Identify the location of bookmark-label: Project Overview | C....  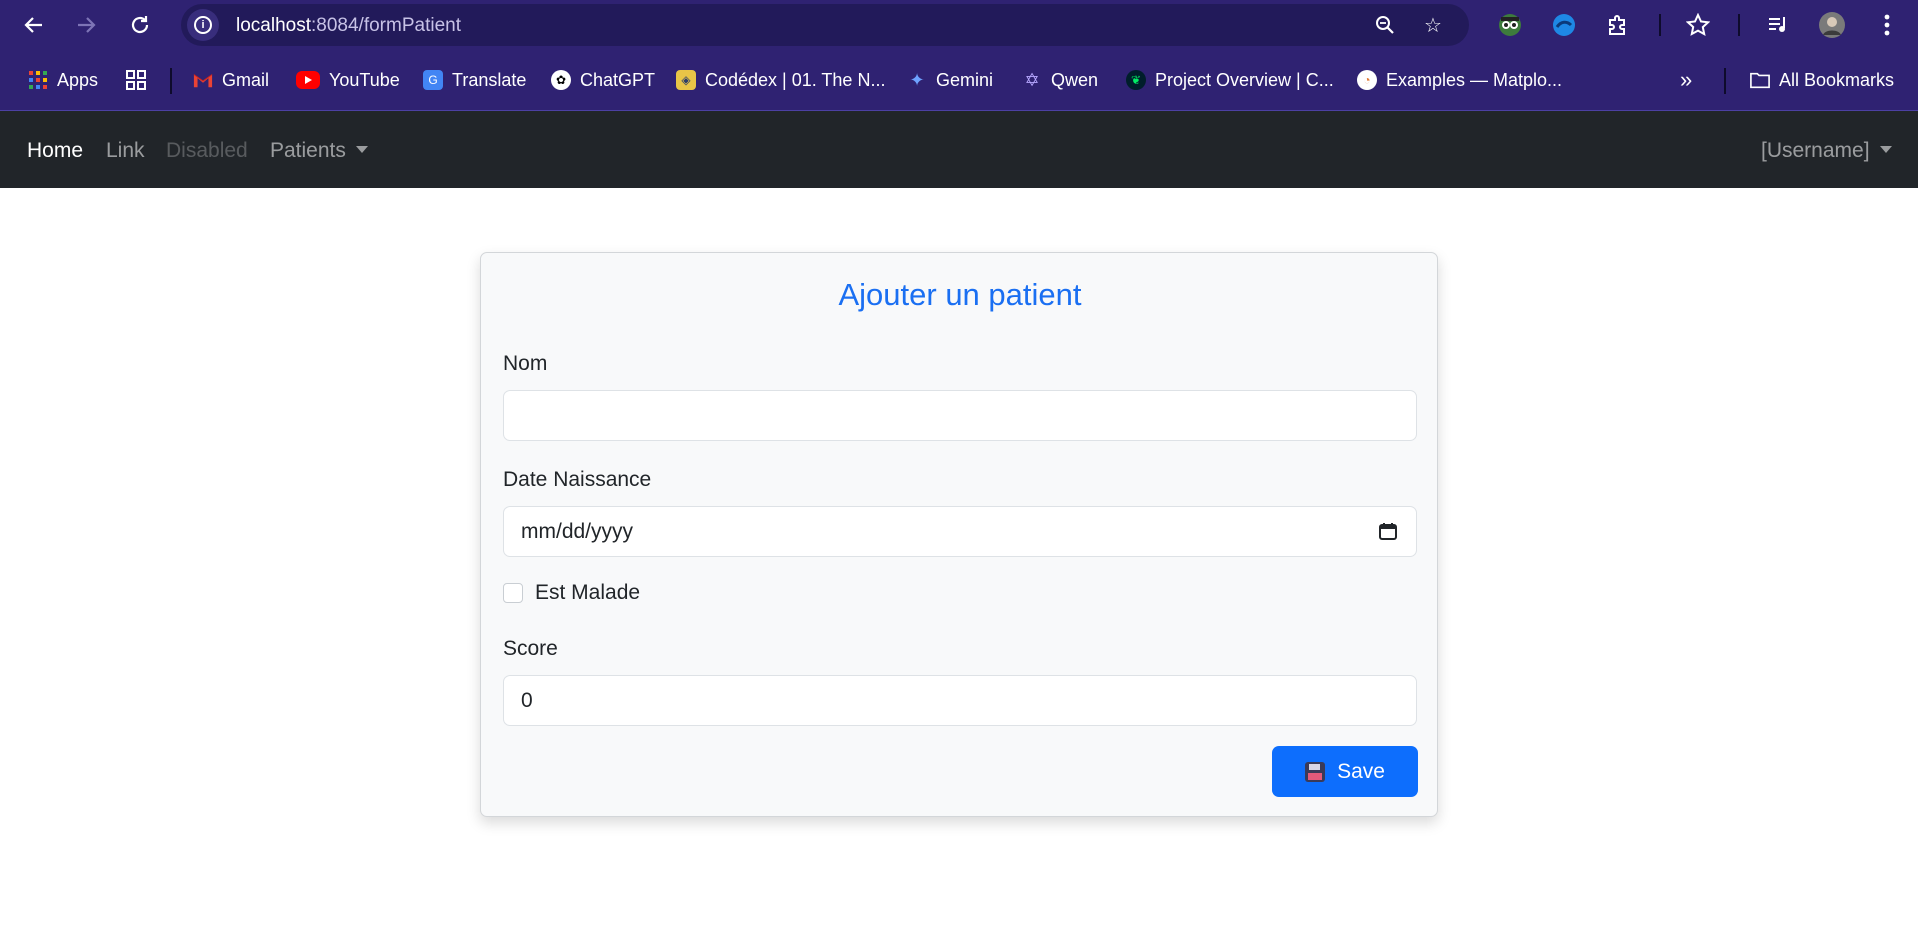
(1244, 79).